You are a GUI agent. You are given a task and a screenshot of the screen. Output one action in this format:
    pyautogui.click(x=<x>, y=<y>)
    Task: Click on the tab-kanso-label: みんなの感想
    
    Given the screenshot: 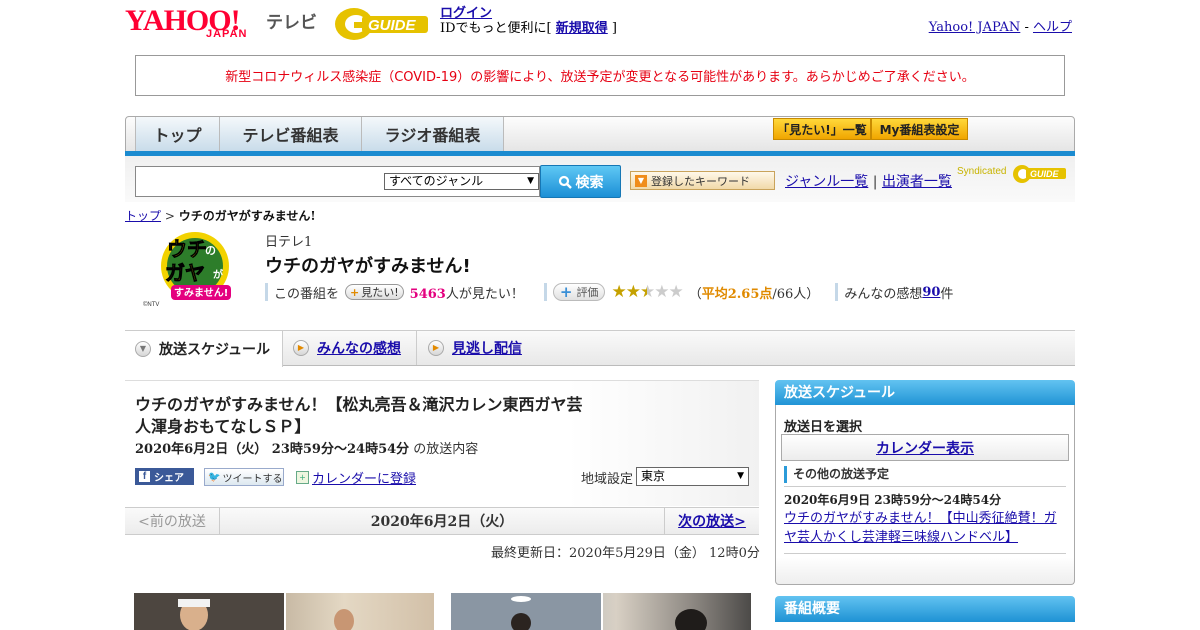 What is the action you would take?
    pyautogui.click(x=359, y=348)
    